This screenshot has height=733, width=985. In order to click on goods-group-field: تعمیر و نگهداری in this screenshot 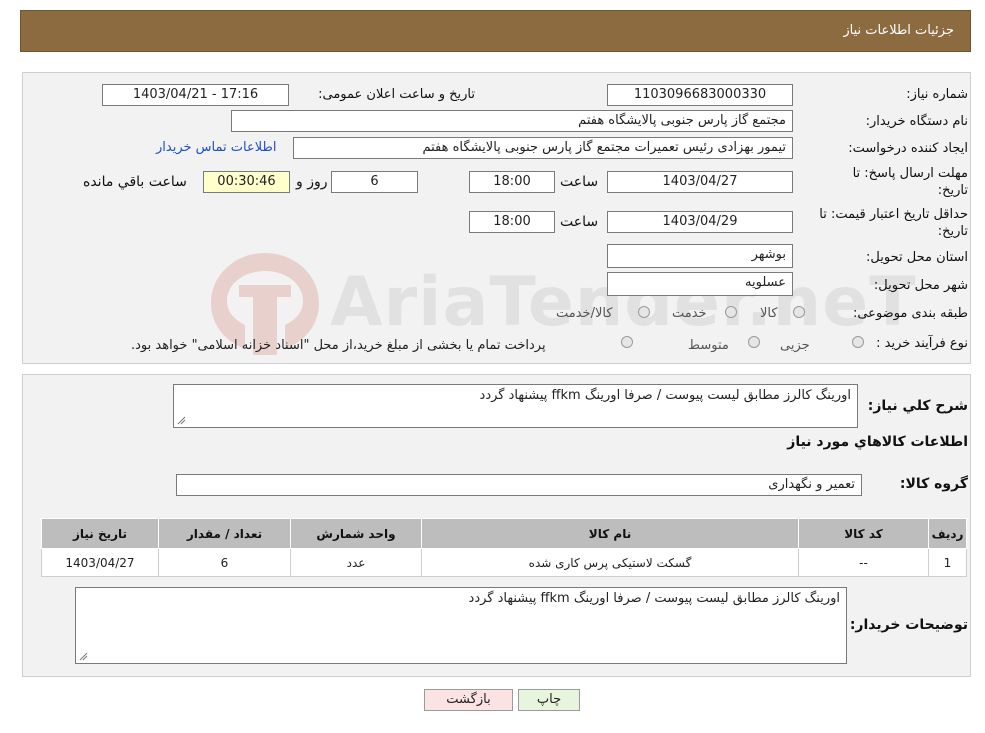, I will do `click(519, 485)`.